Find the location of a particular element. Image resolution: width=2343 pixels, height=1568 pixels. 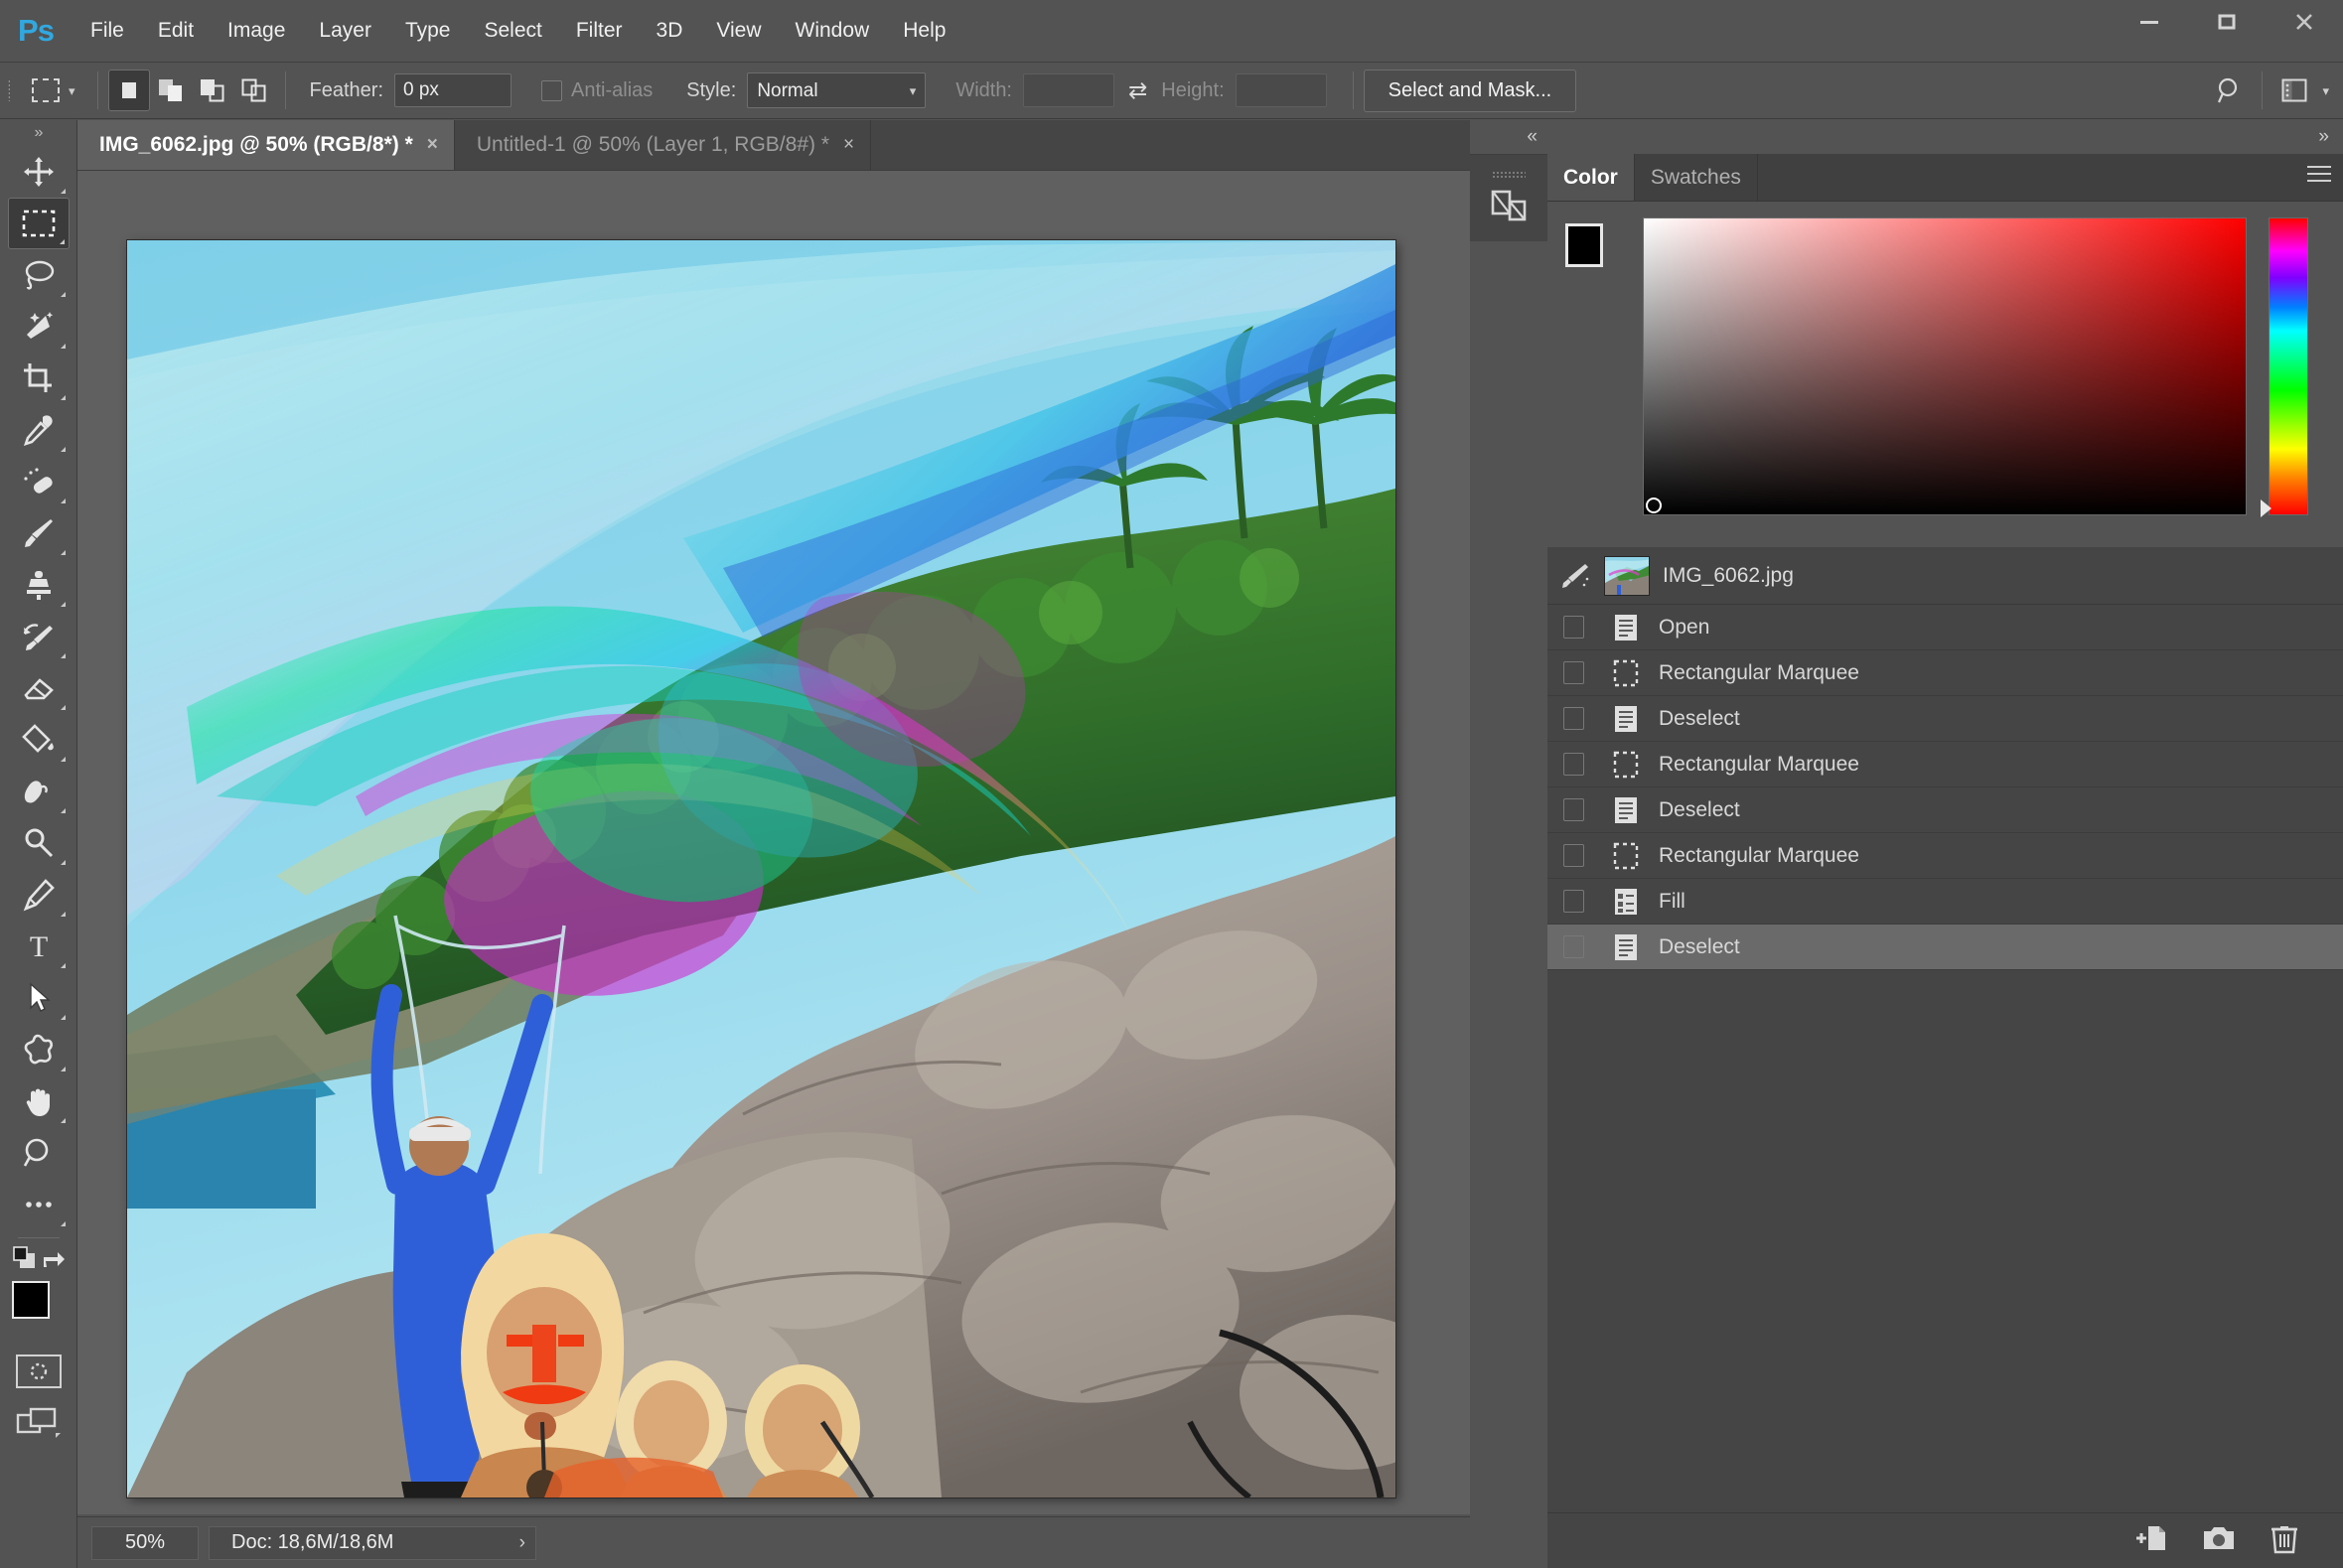

anti-alias-control: Anti-alias is located at coordinates (597, 90).